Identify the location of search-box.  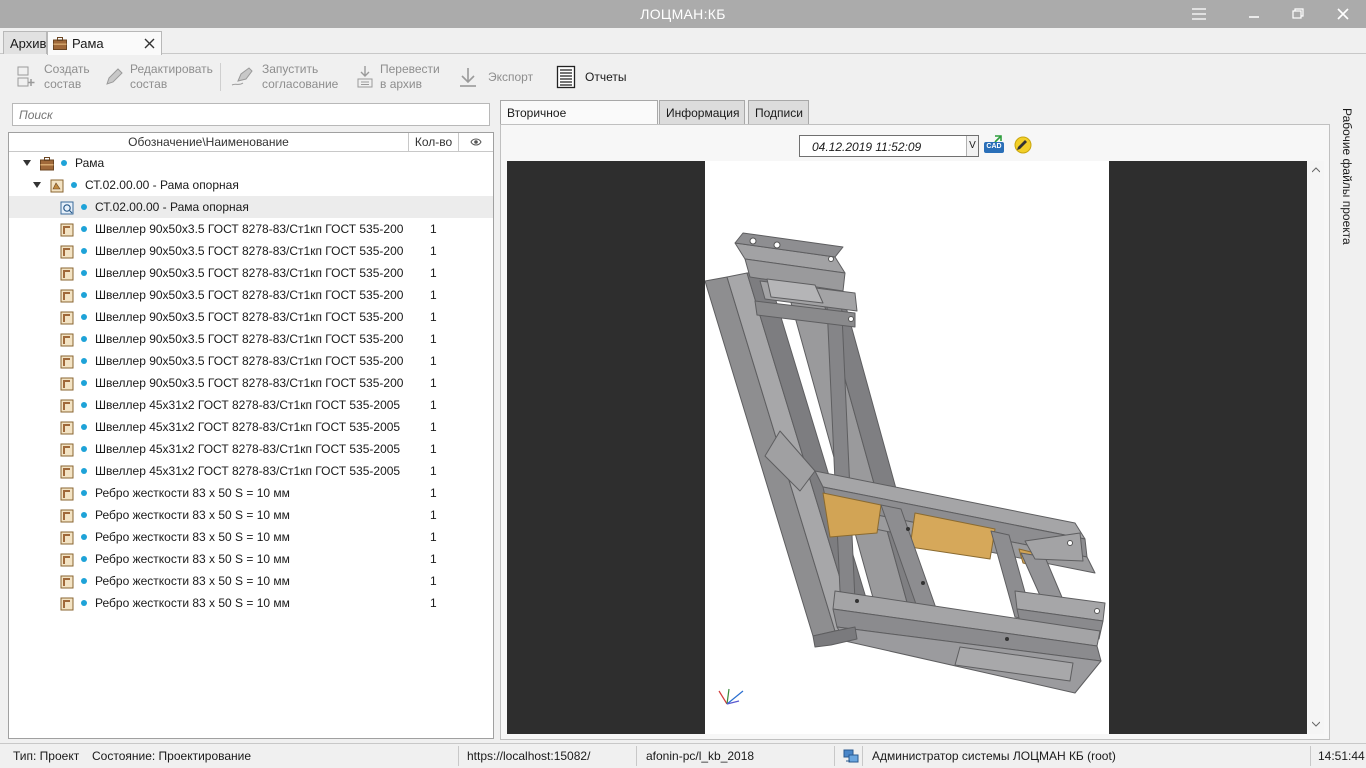
(251, 114).